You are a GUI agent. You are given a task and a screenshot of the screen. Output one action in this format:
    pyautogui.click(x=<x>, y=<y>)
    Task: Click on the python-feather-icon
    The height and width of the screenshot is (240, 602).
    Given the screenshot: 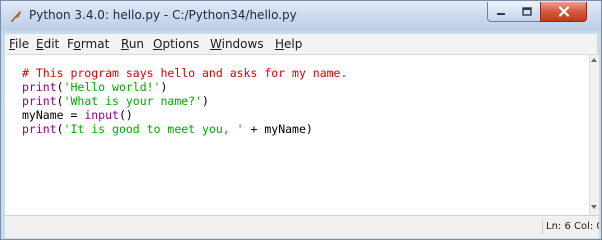 What is the action you would take?
    pyautogui.click(x=16, y=16)
    